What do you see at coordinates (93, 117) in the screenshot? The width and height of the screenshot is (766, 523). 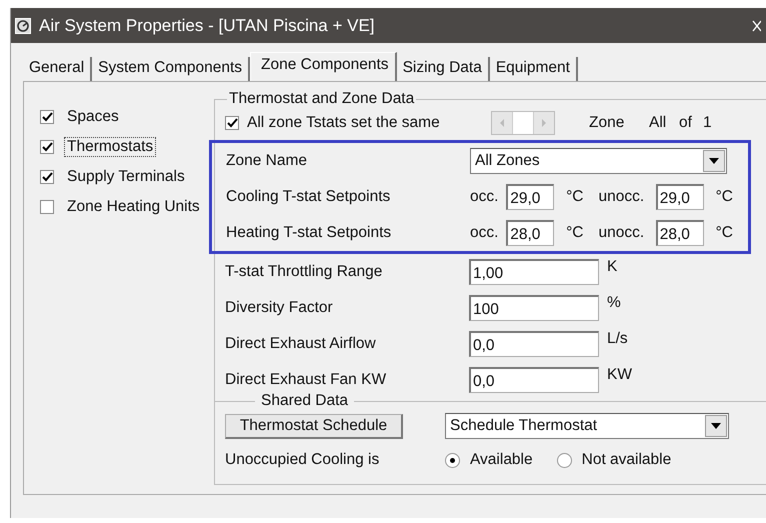 I see `checkbox-label: Spaces` at bounding box center [93, 117].